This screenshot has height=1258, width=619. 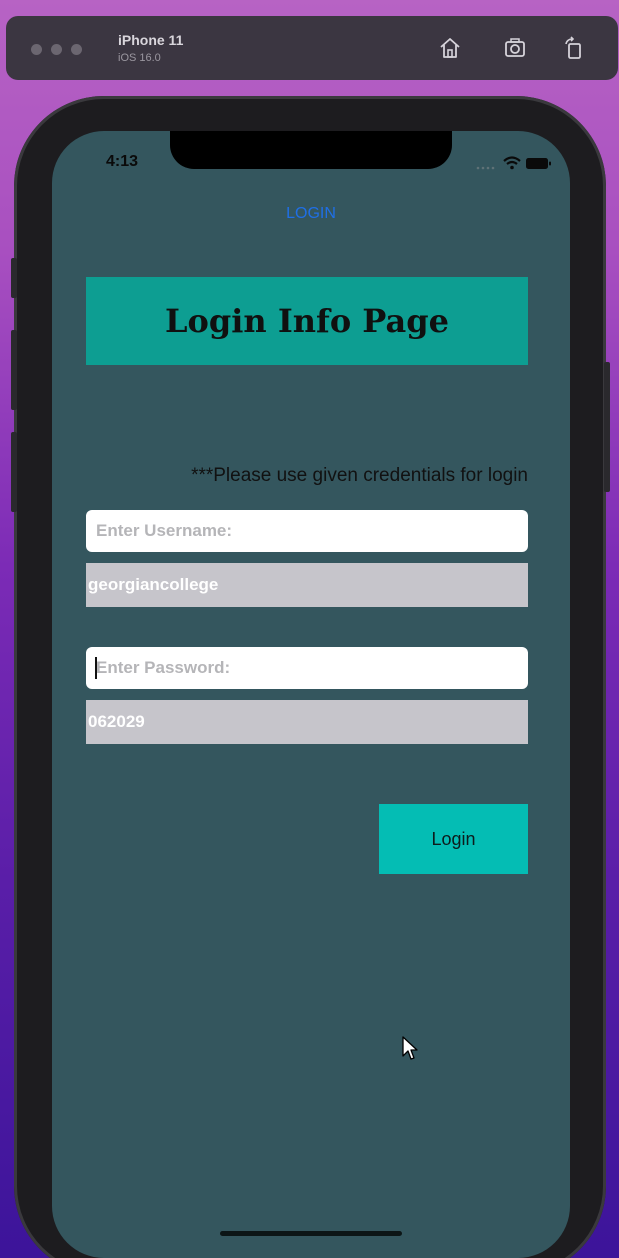 I want to click on login-button: Login, so click(x=453, y=839).